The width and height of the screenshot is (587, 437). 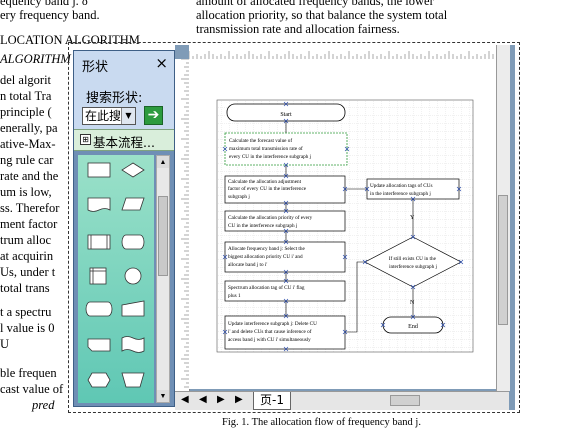 I want to click on arrow-right-icon: ➔, so click(x=153, y=115).